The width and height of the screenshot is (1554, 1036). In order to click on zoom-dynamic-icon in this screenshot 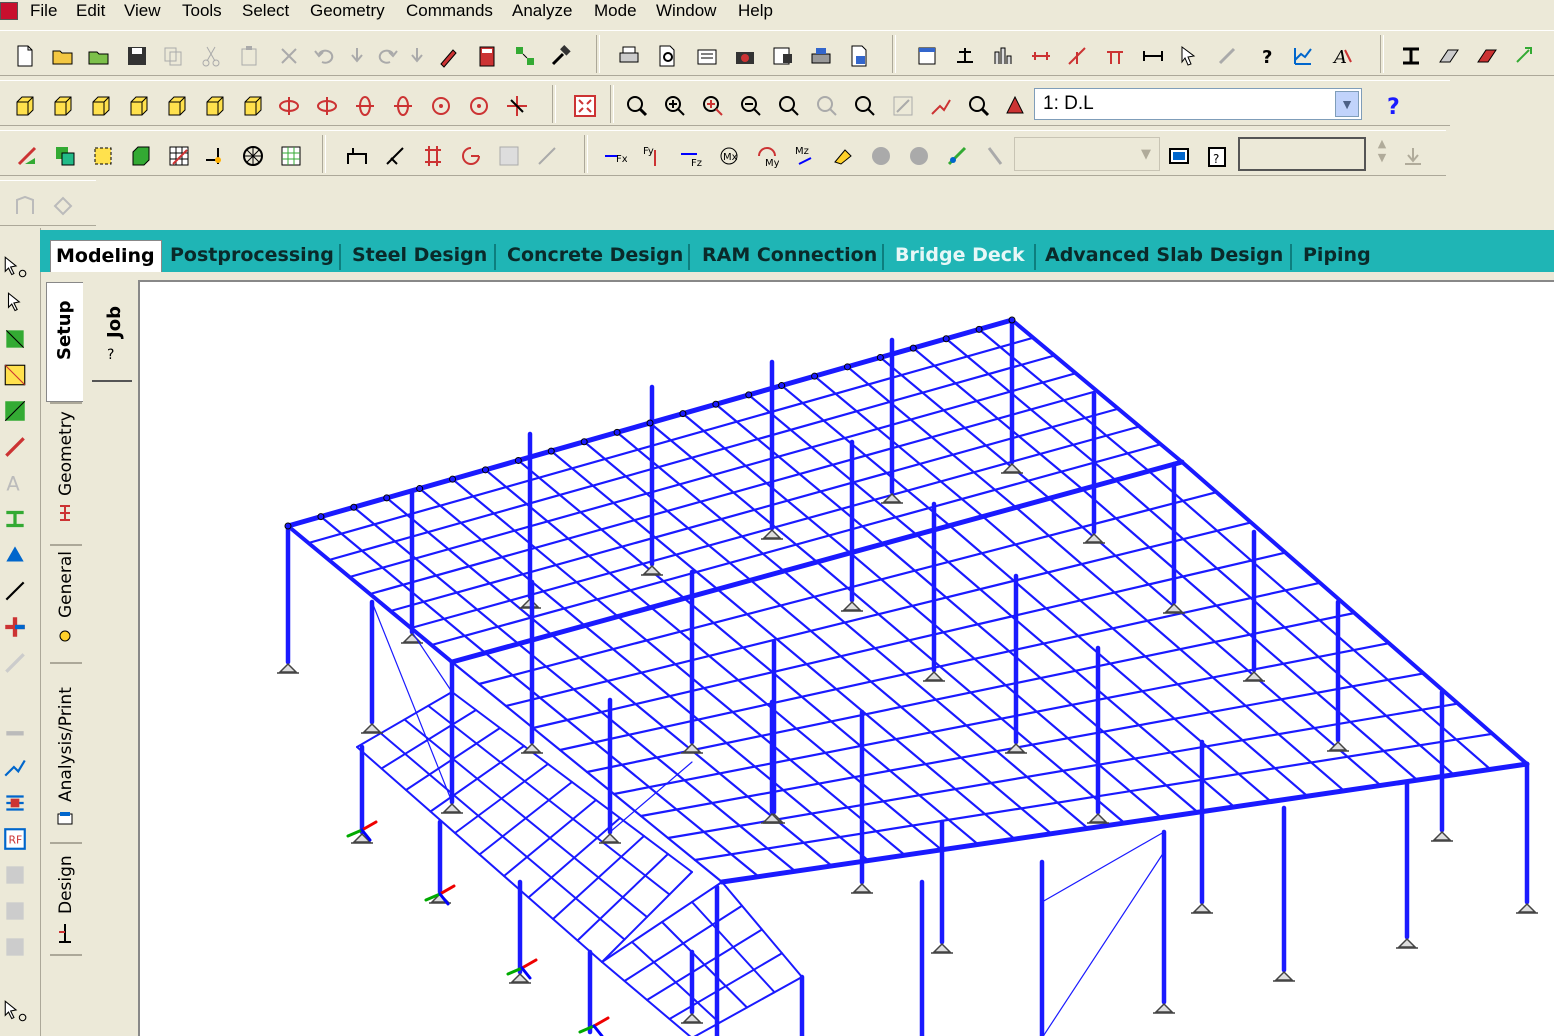, I will do `click(789, 106)`.